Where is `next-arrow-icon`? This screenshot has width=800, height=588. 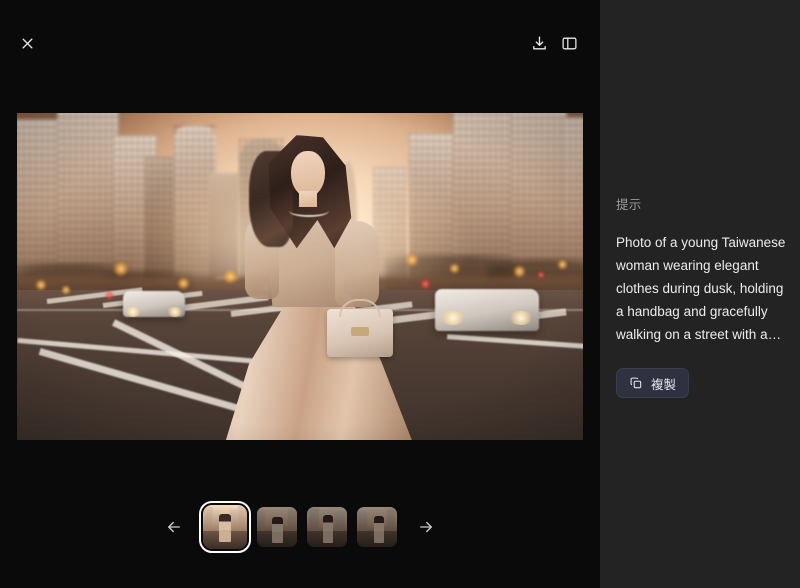
next-arrow-icon is located at coordinates (426, 527).